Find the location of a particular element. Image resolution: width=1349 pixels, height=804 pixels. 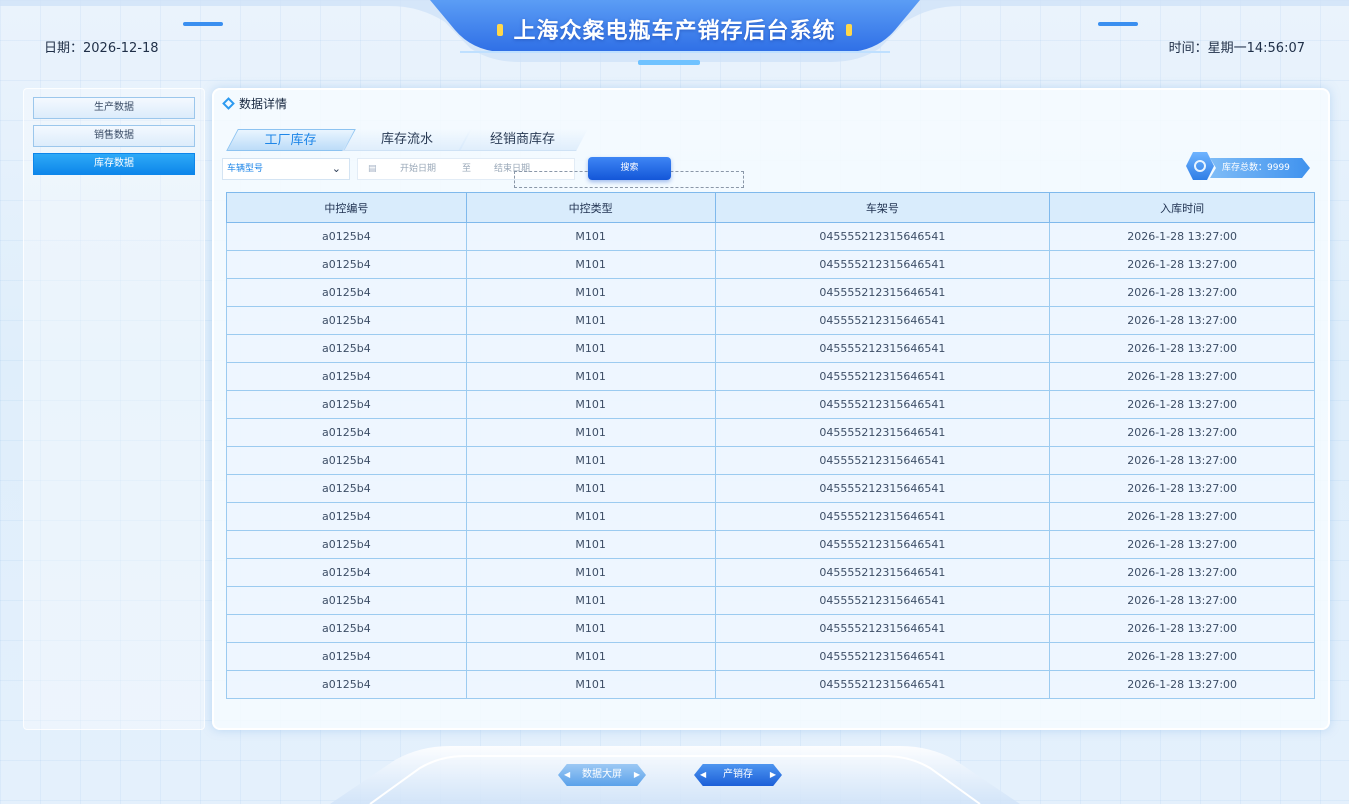

sidebar: 生产数据 销售数据 库存数据 is located at coordinates (114, 409).